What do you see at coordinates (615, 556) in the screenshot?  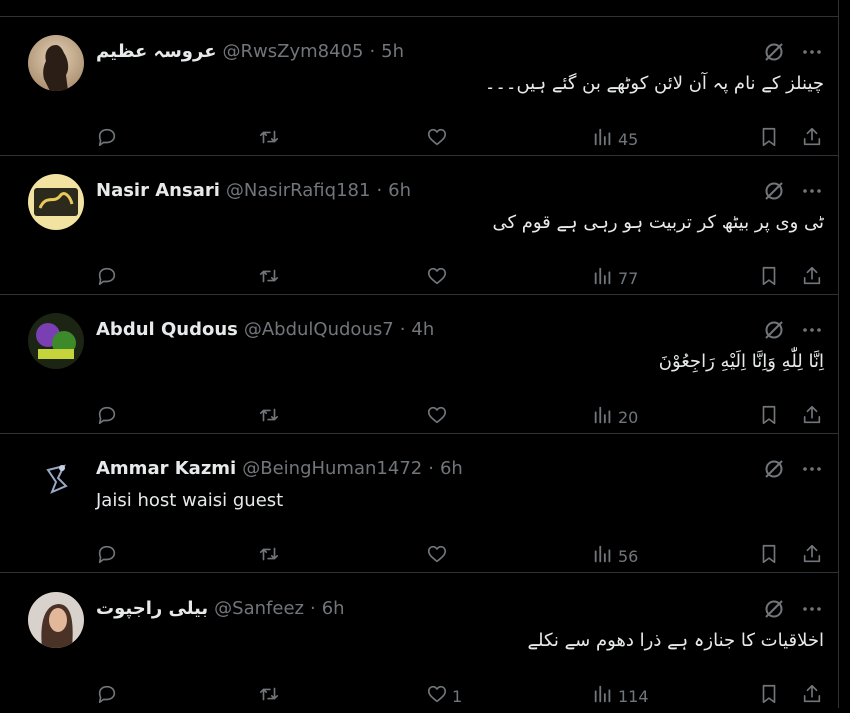 I see `views-button: 56` at bounding box center [615, 556].